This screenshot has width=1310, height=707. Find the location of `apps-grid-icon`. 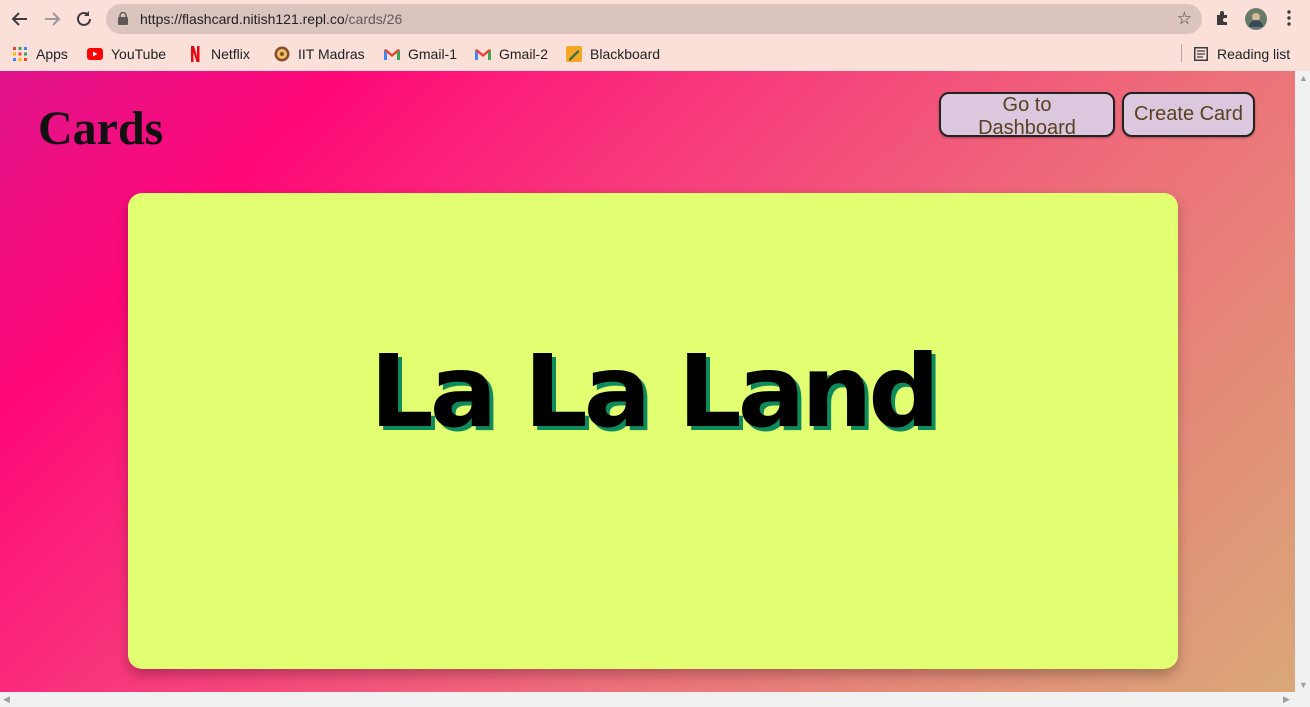

apps-grid-icon is located at coordinates (20, 54).